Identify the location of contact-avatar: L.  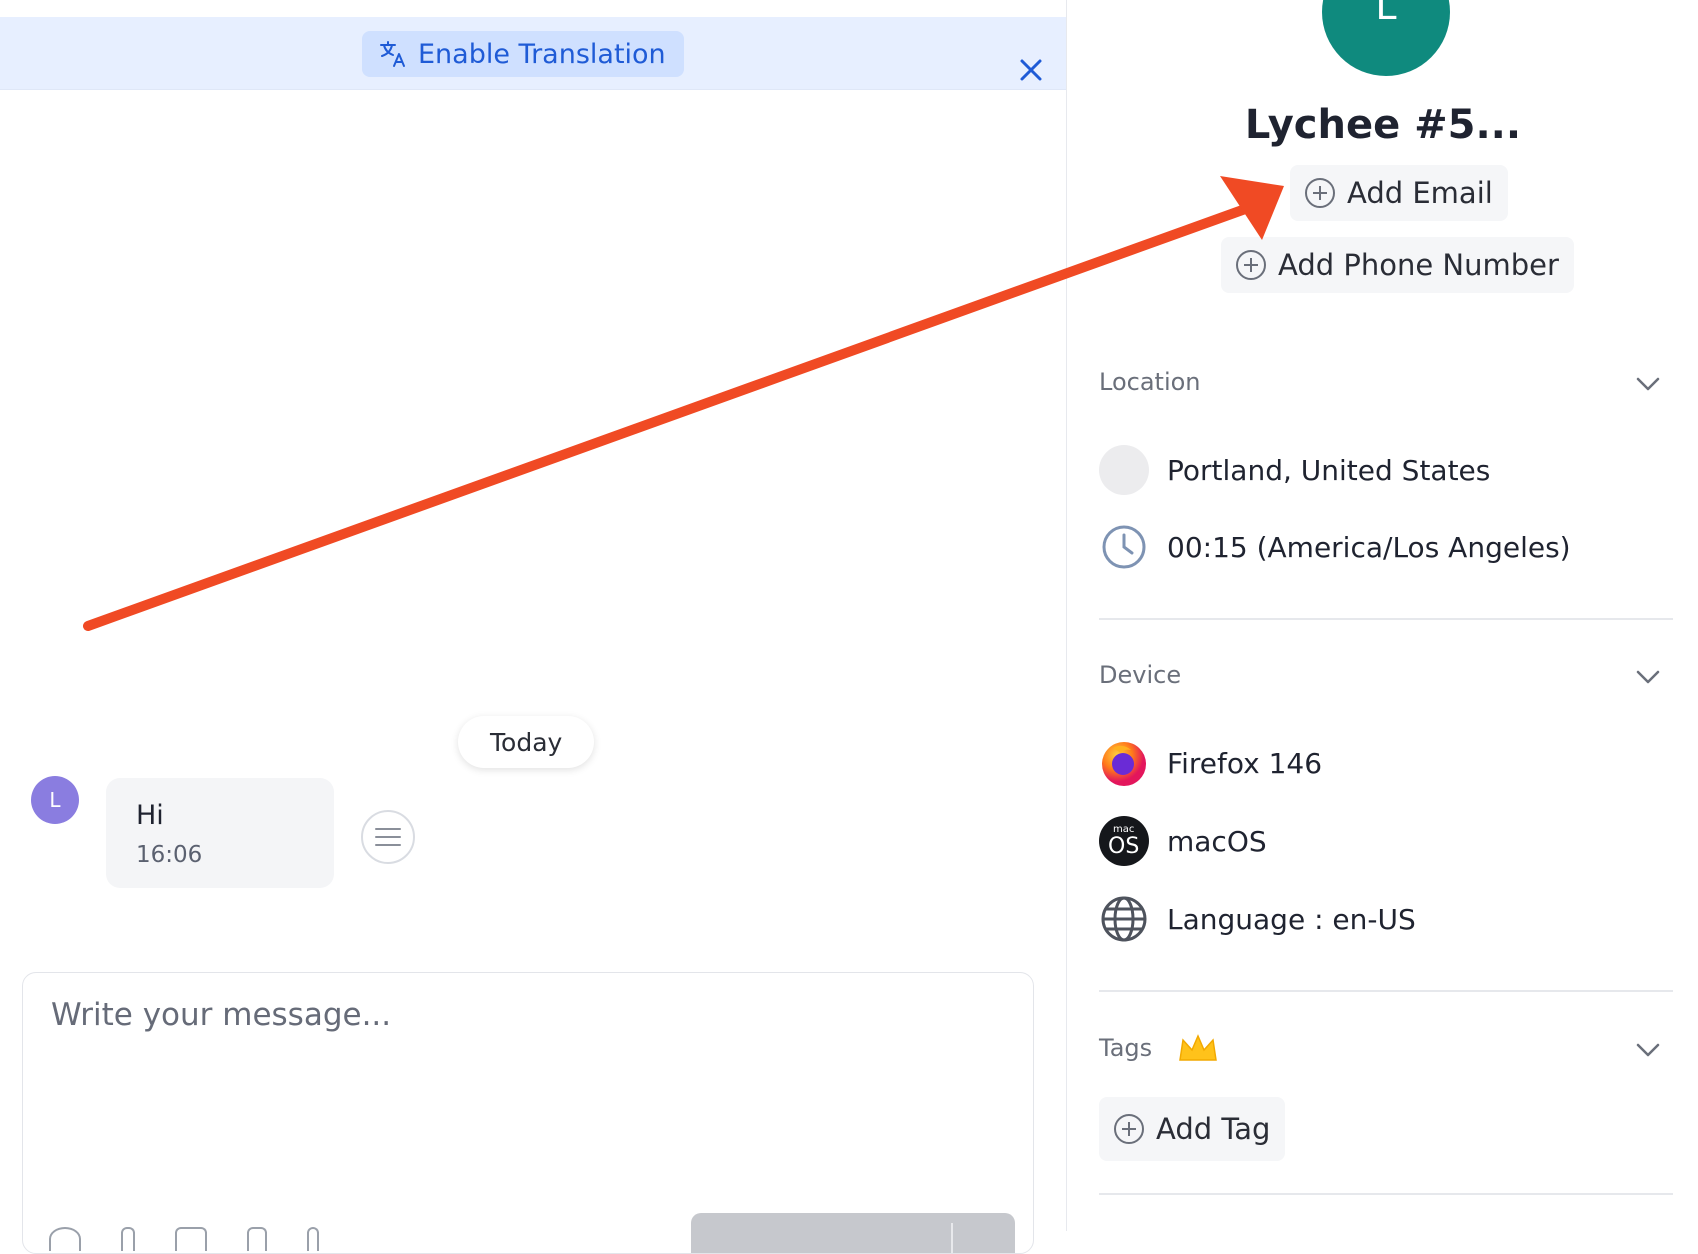
(1386, 38).